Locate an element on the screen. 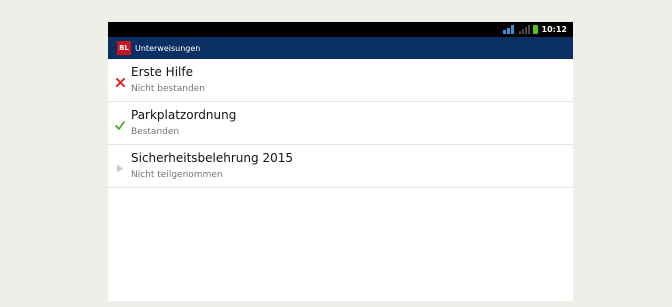 The image size is (672, 307). item-status: Bestanden is located at coordinates (155, 132).